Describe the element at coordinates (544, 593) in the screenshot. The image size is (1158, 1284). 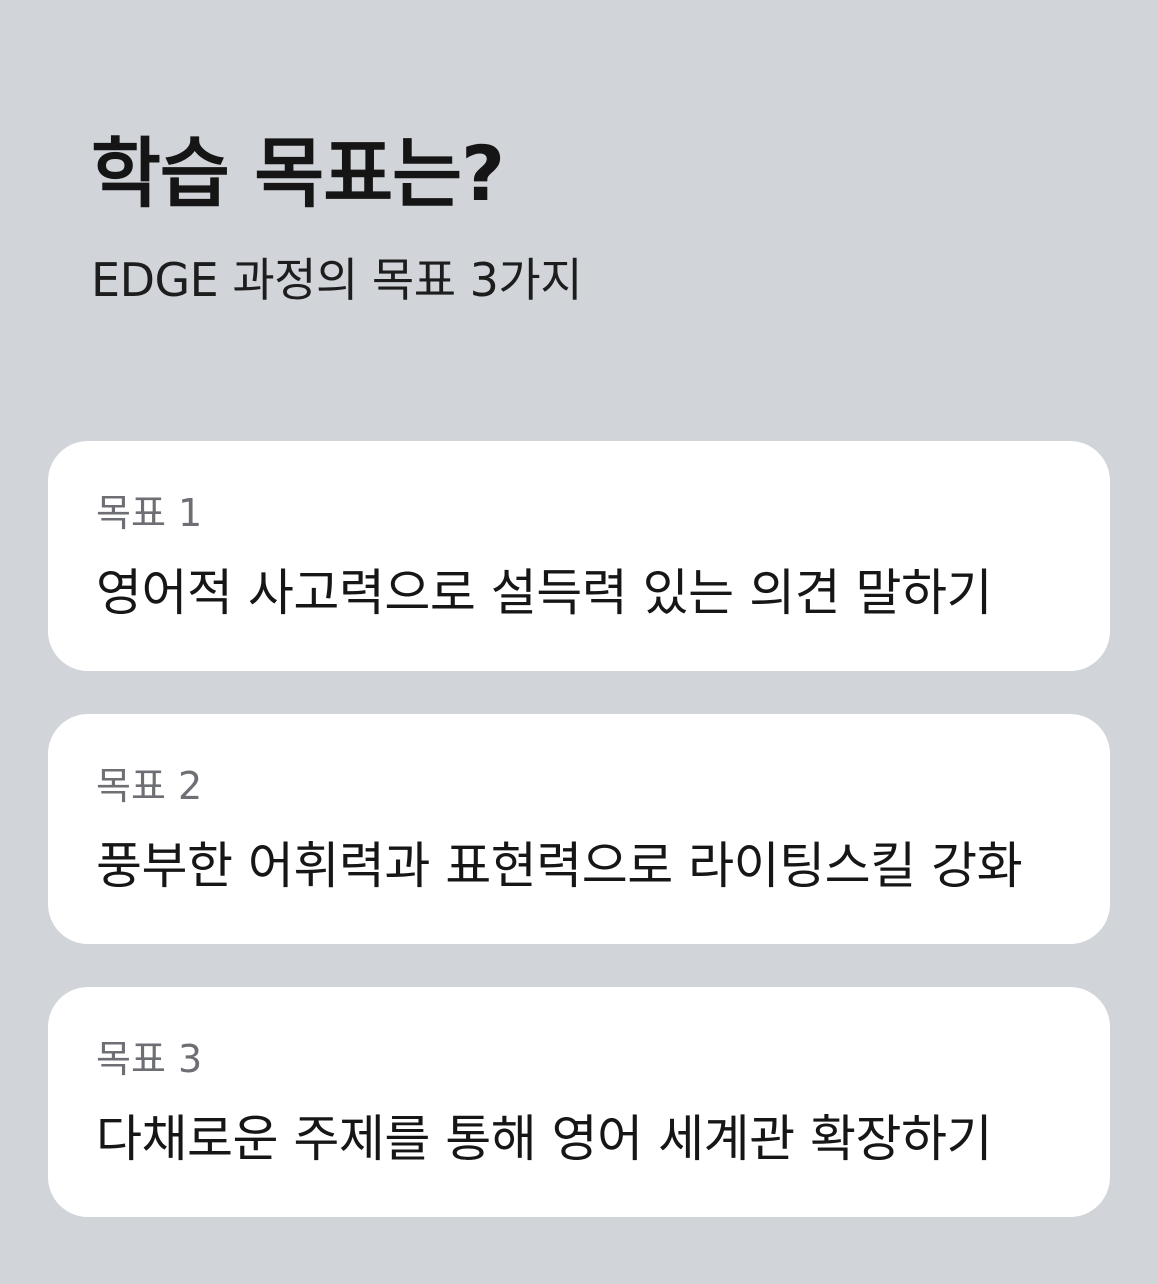
I see `goal-text: 영어적 사고력으로 설득력 있는 의견 말하기` at that location.